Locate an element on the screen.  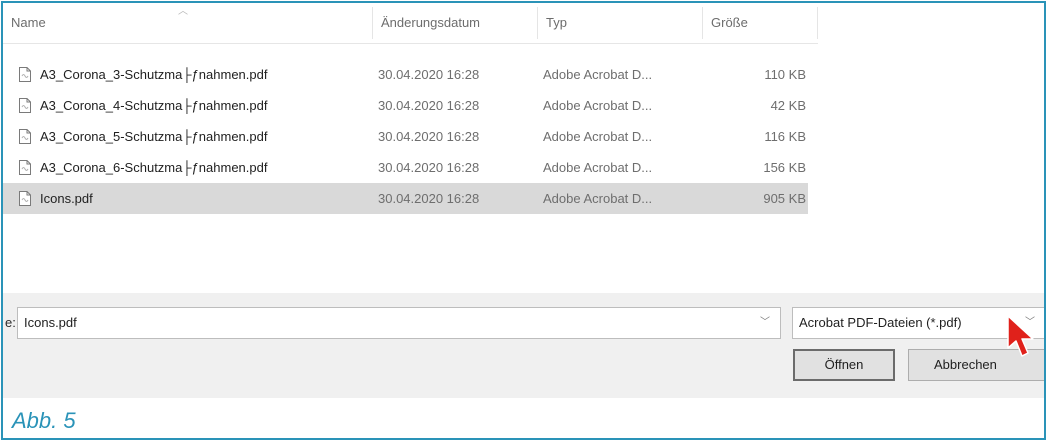
file-name: A3_Corona_6-Schutzma├ƒnahmen.pdf is located at coordinates (154, 167).